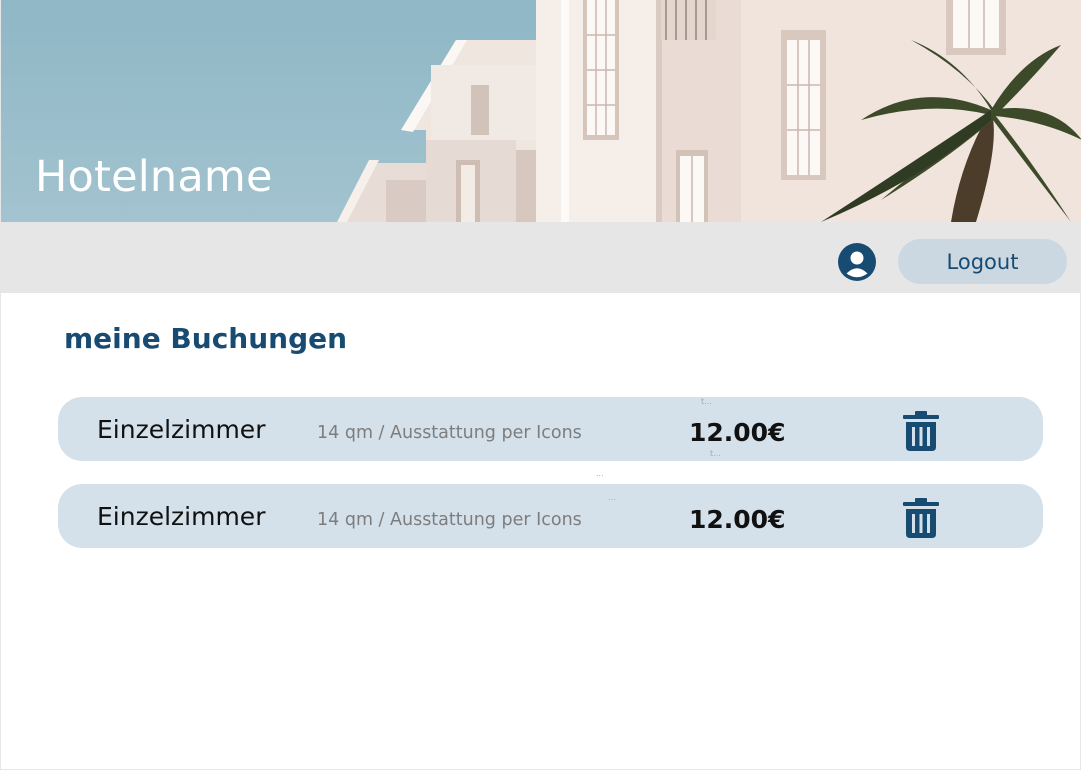  Describe the element at coordinates (206, 338) in the screenshot. I see `page-title: meine Buchungen` at that location.